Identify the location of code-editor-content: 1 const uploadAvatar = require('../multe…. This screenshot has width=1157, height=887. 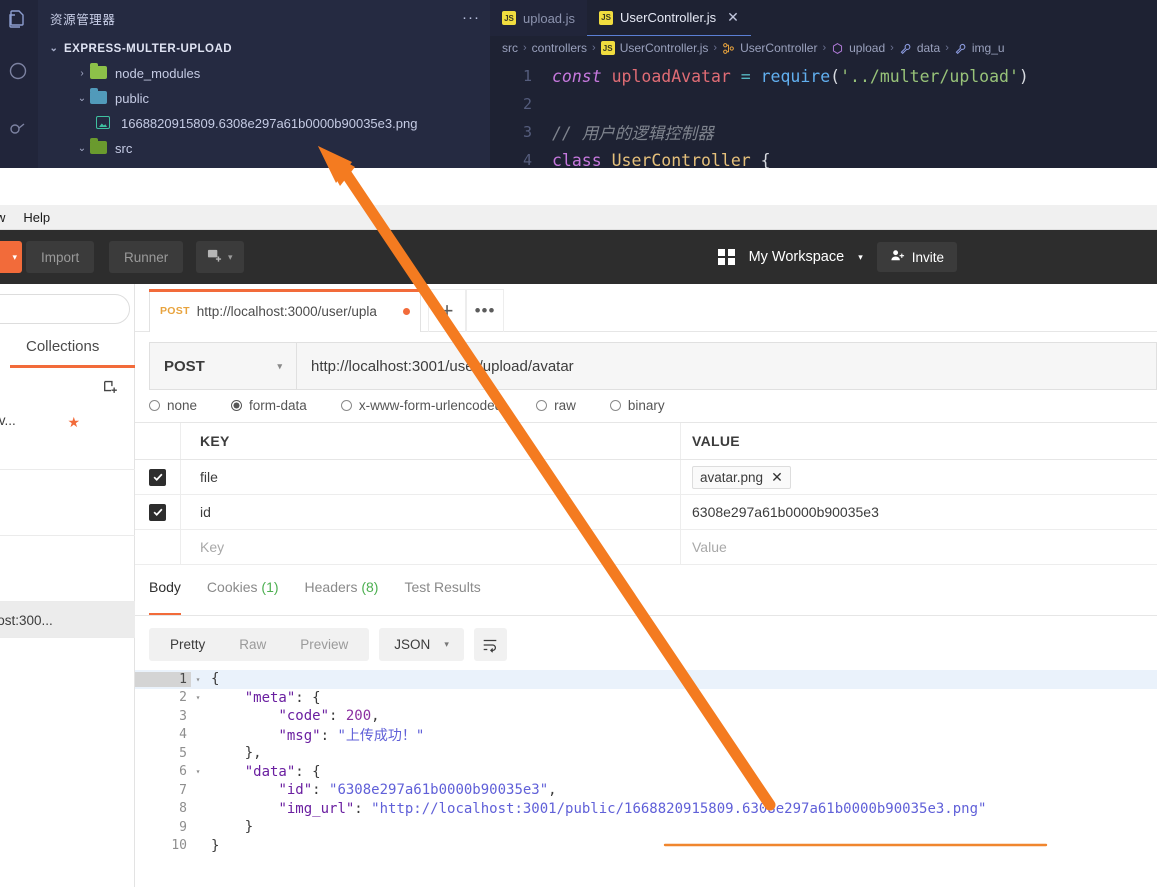
(823, 115).